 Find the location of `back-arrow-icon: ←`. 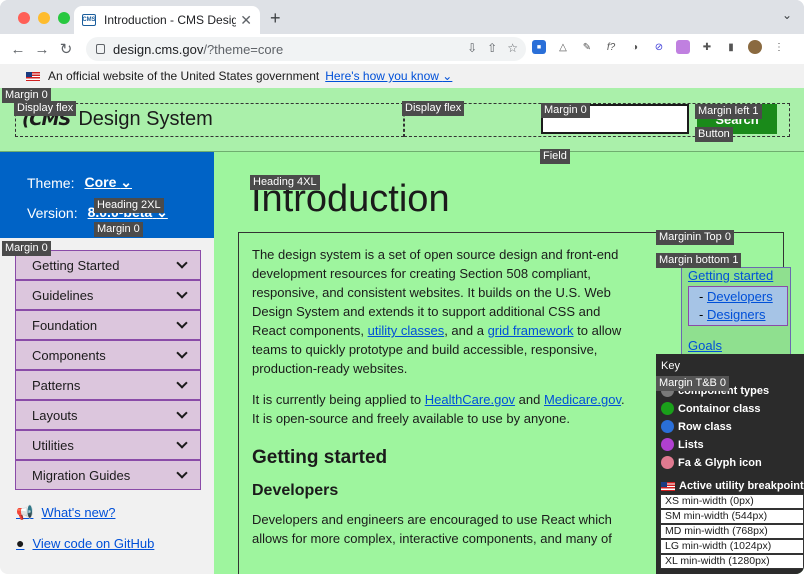

back-arrow-icon: ← is located at coordinates (18, 49).